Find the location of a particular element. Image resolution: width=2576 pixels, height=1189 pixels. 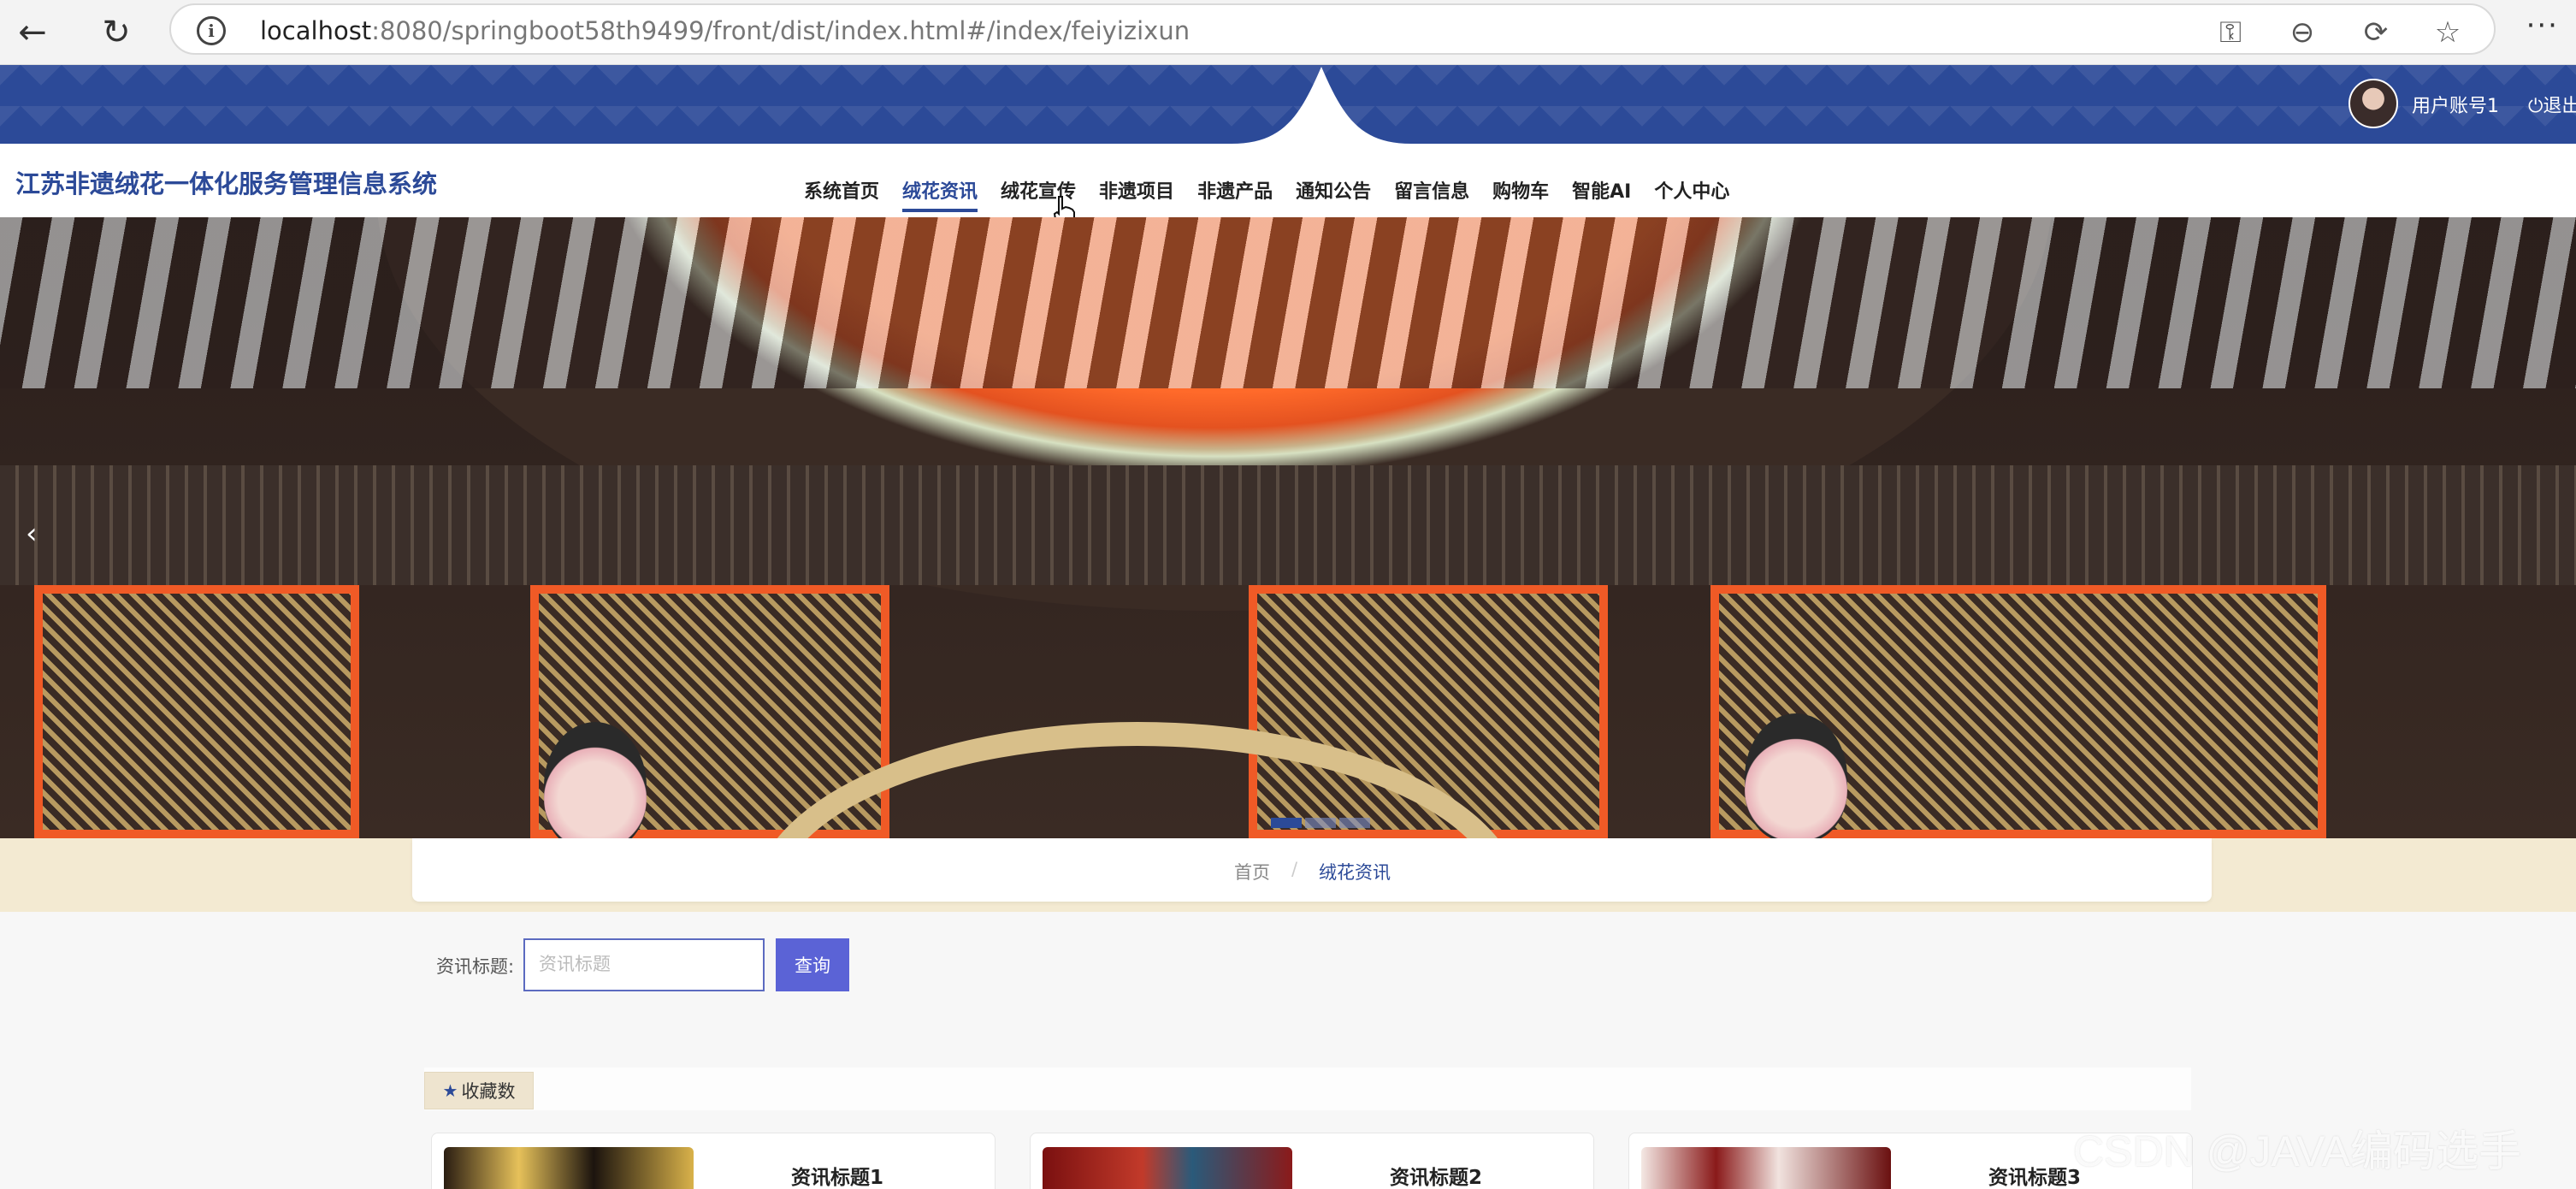

breadcrumb-current: 绒花资讯 is located at coordinates (1355, 872).